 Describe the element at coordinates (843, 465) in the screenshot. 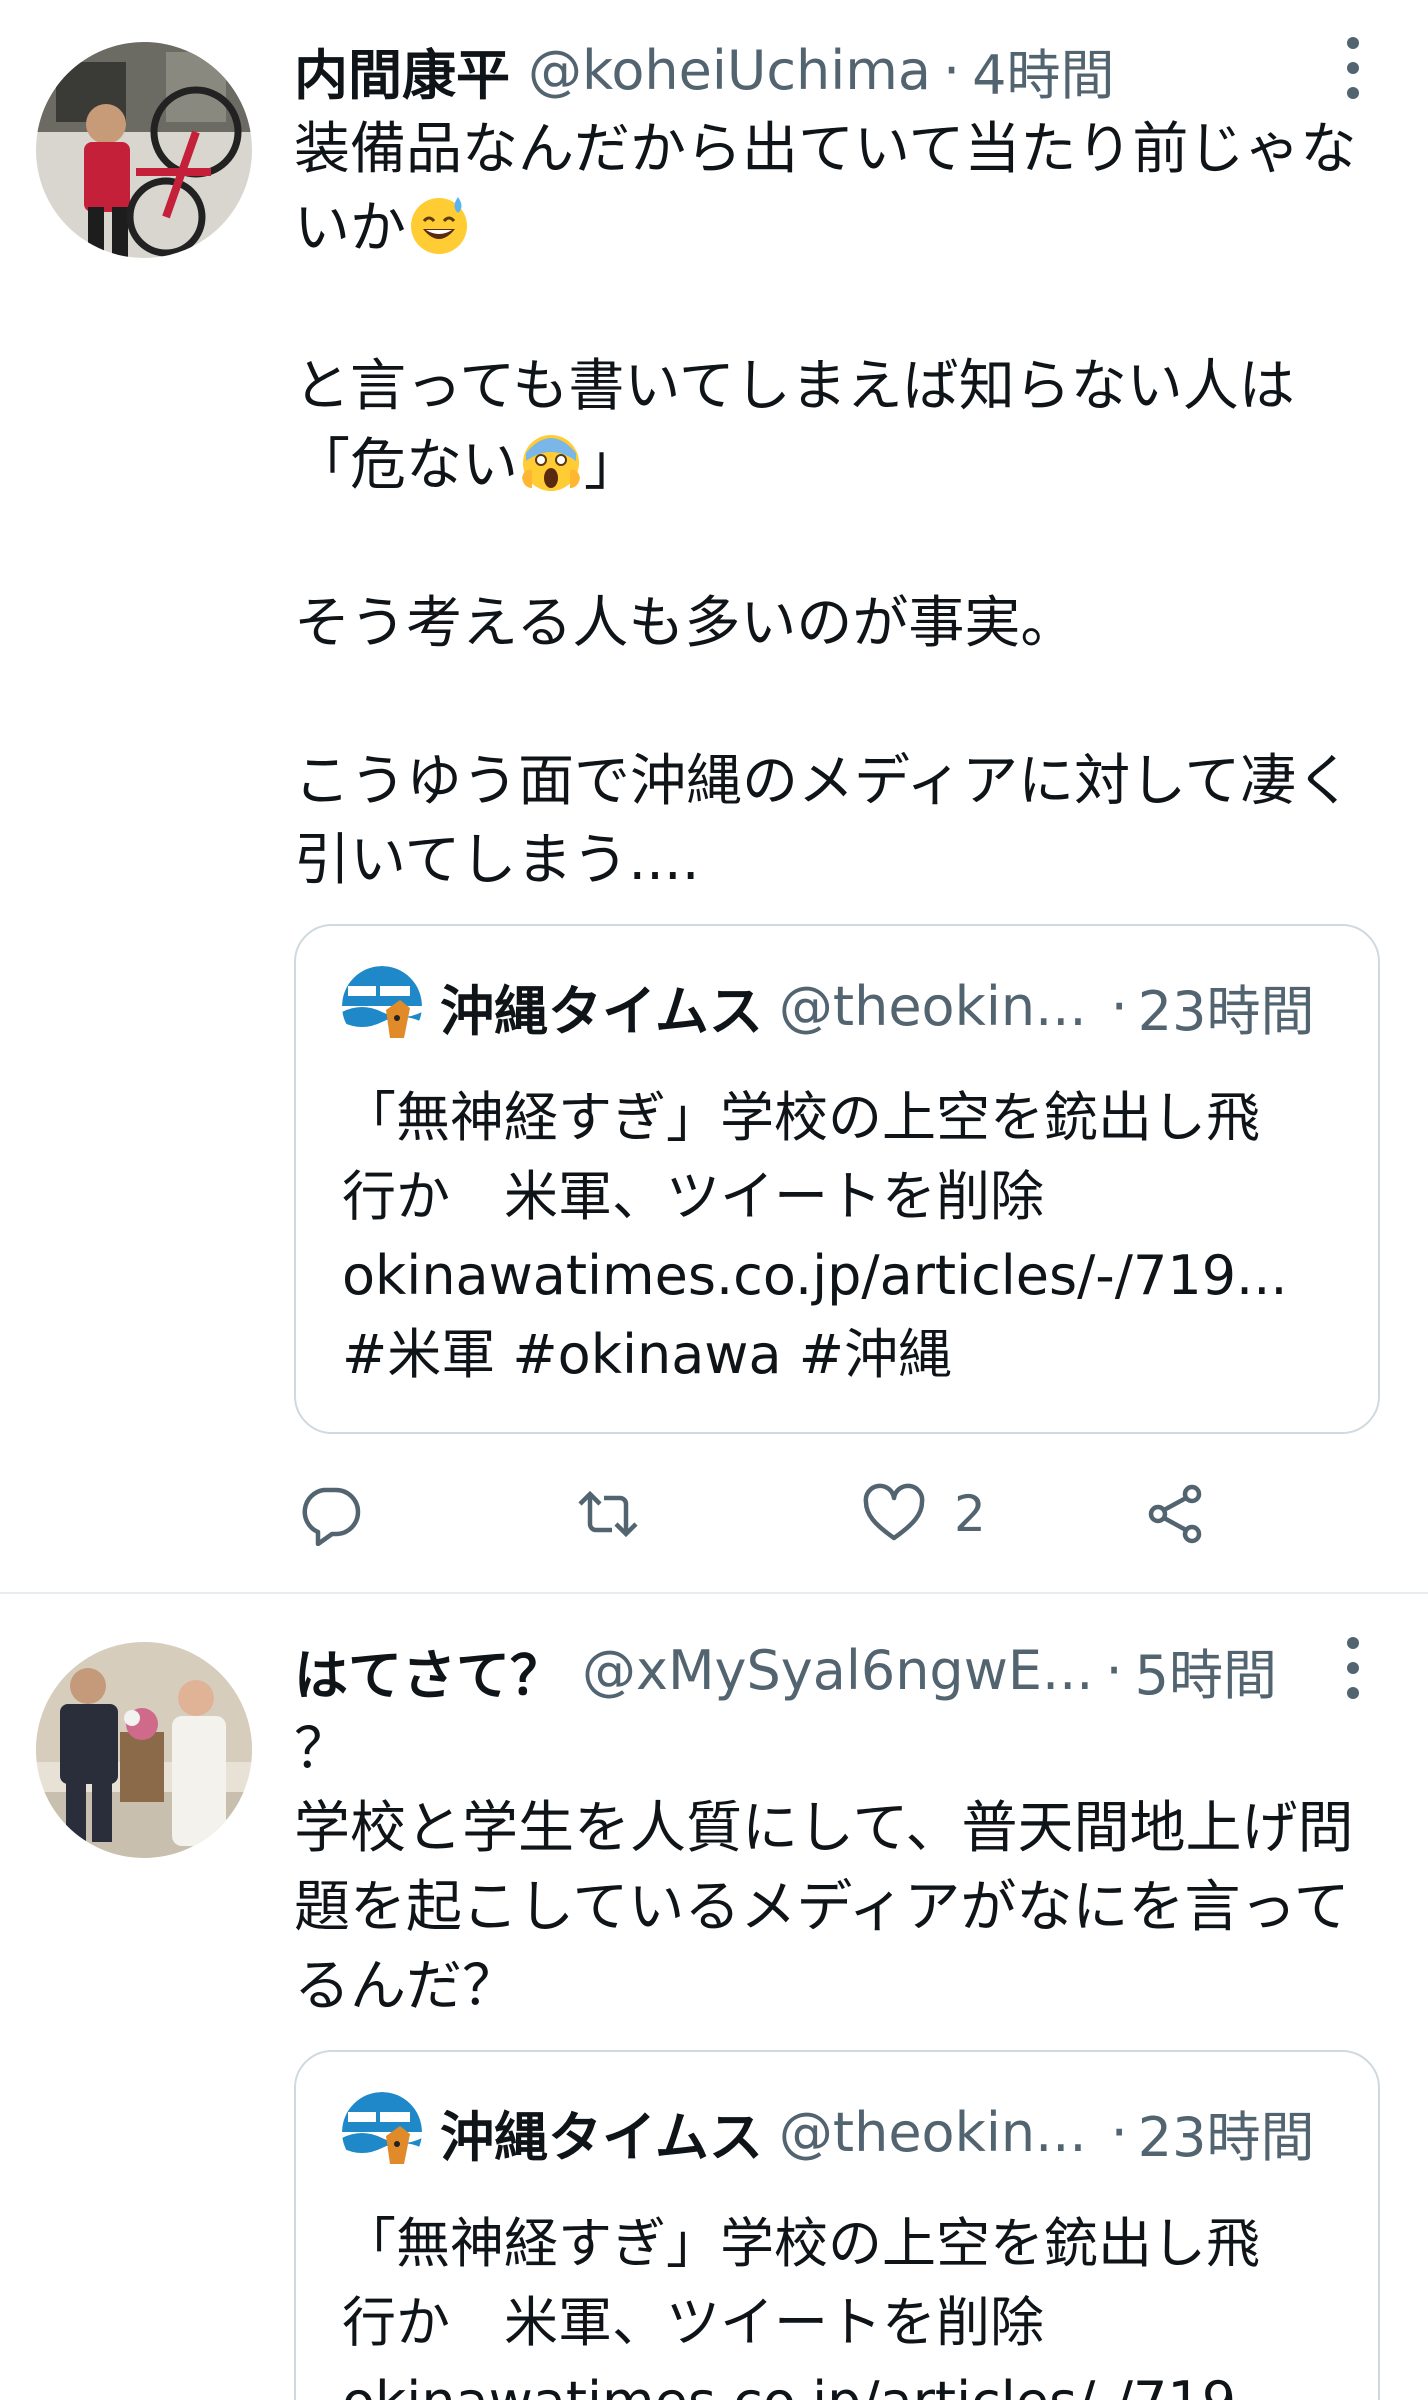

I see `tweet-line: 「危ない 」` at that location.